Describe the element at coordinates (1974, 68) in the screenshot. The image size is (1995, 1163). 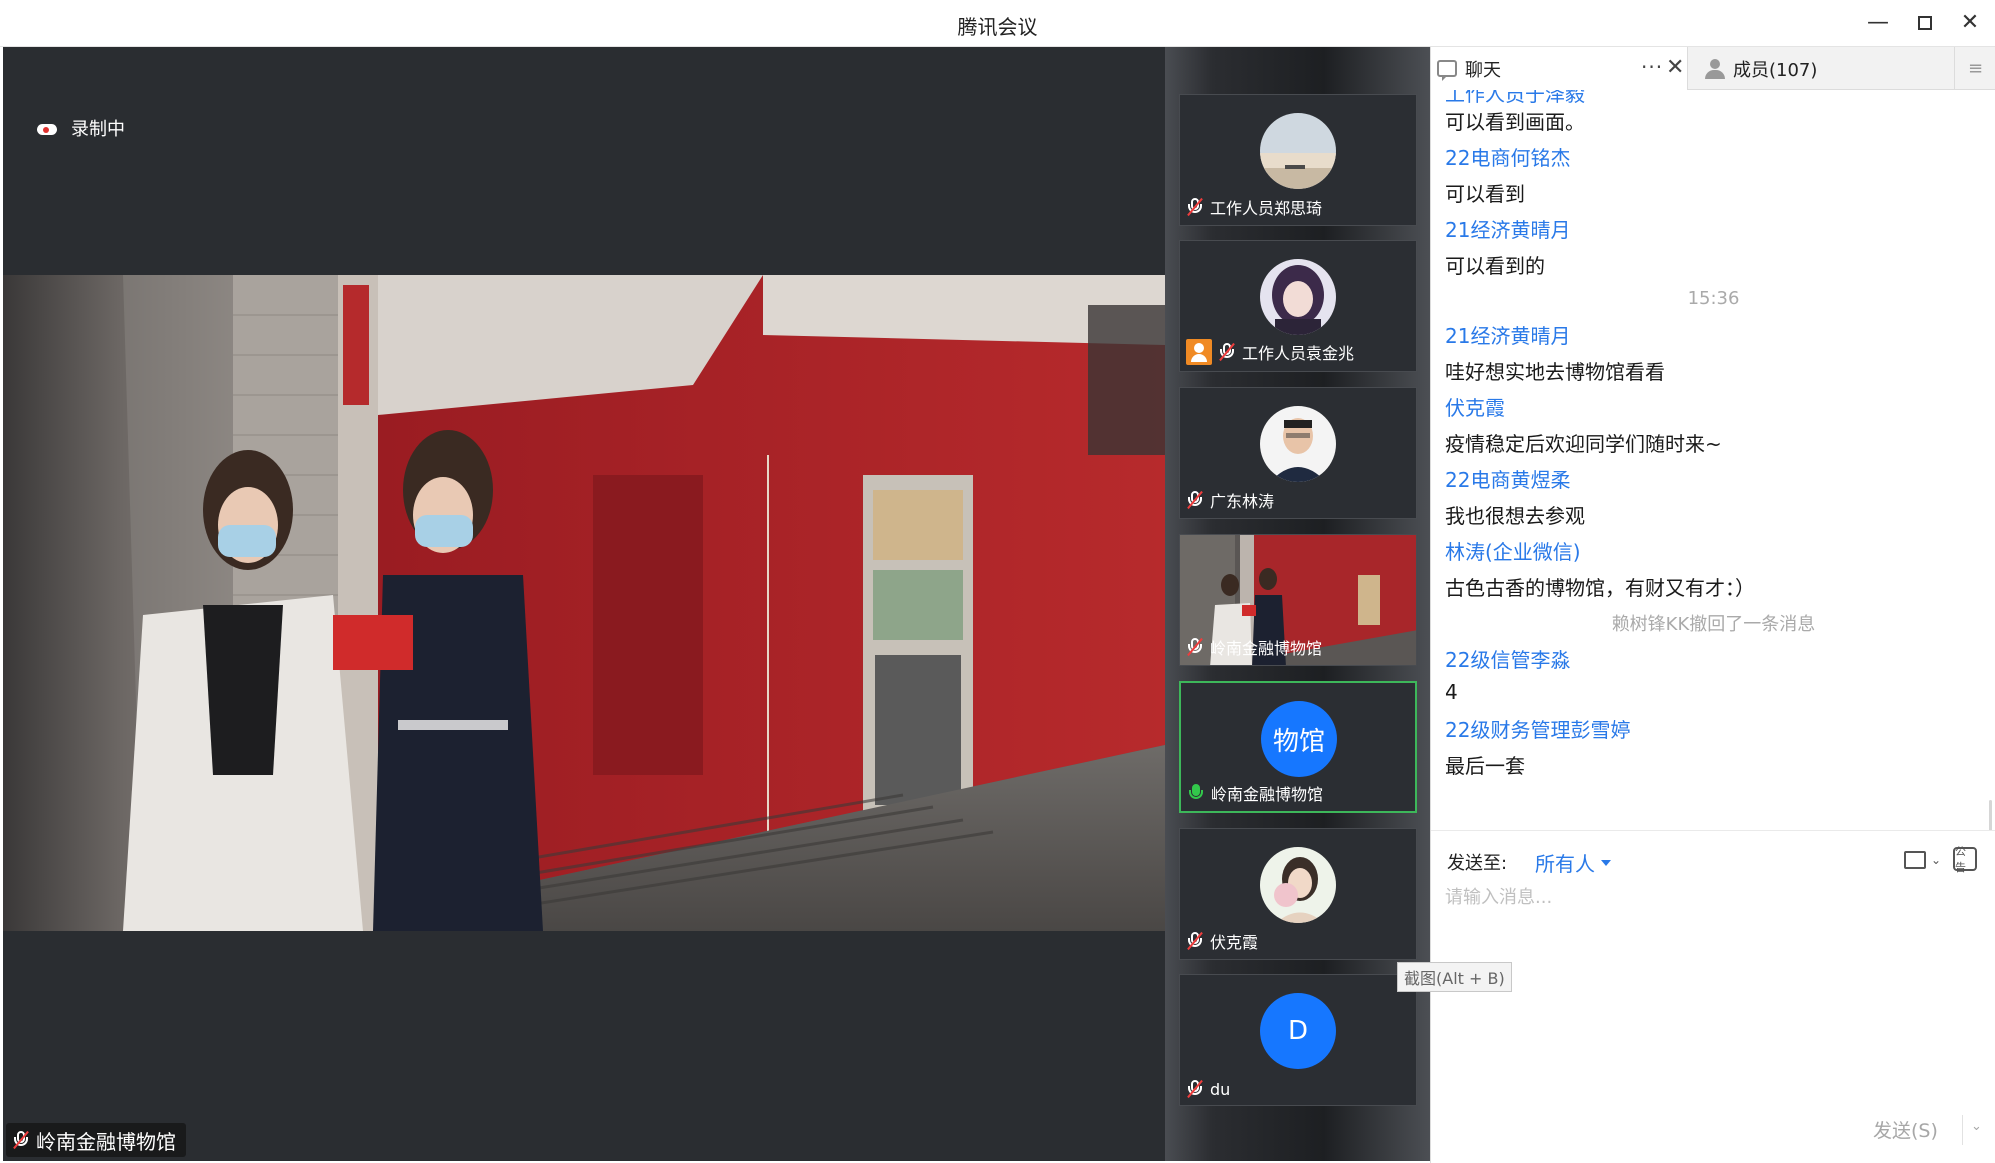
I see `menu-icon: ≡` at that location.